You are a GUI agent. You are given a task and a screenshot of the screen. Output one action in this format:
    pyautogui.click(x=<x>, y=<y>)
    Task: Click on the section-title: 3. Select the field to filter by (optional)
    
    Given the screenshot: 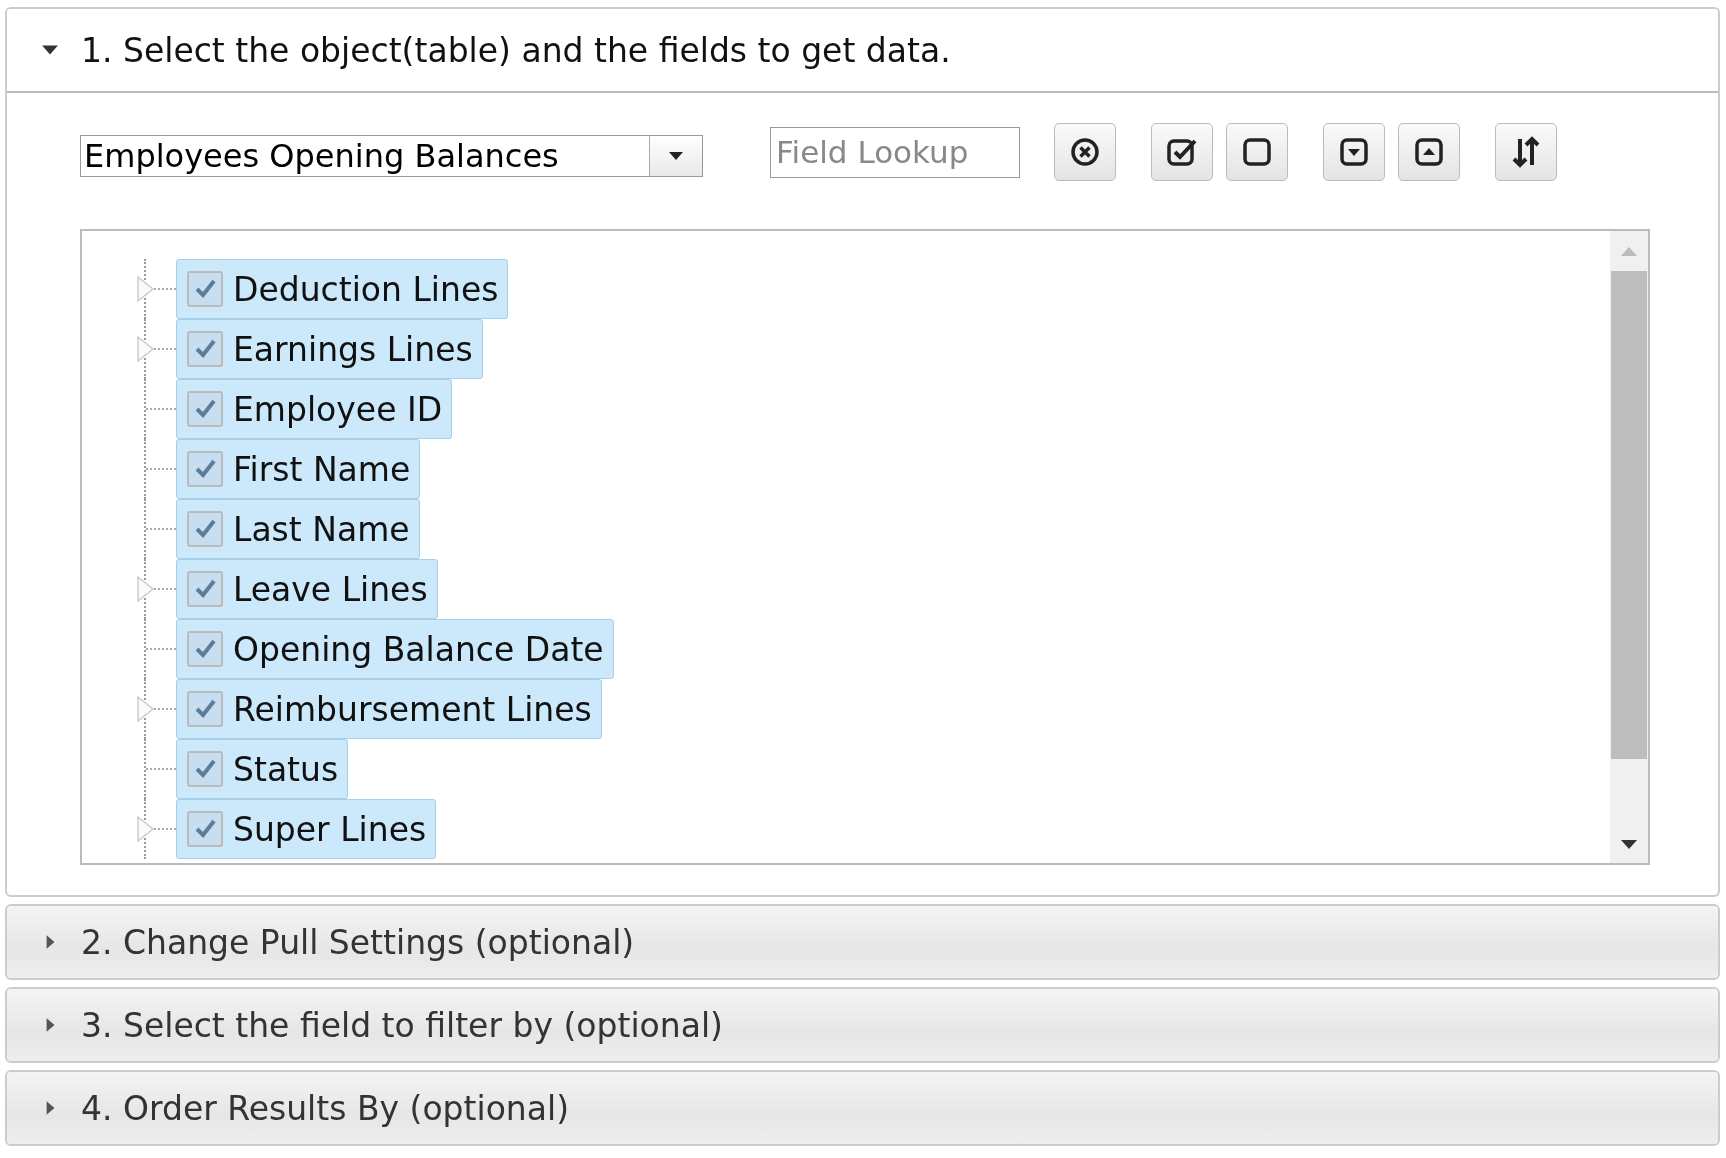 What is the action you would take?
    pyautogui.click(x=402, y=1025)
    